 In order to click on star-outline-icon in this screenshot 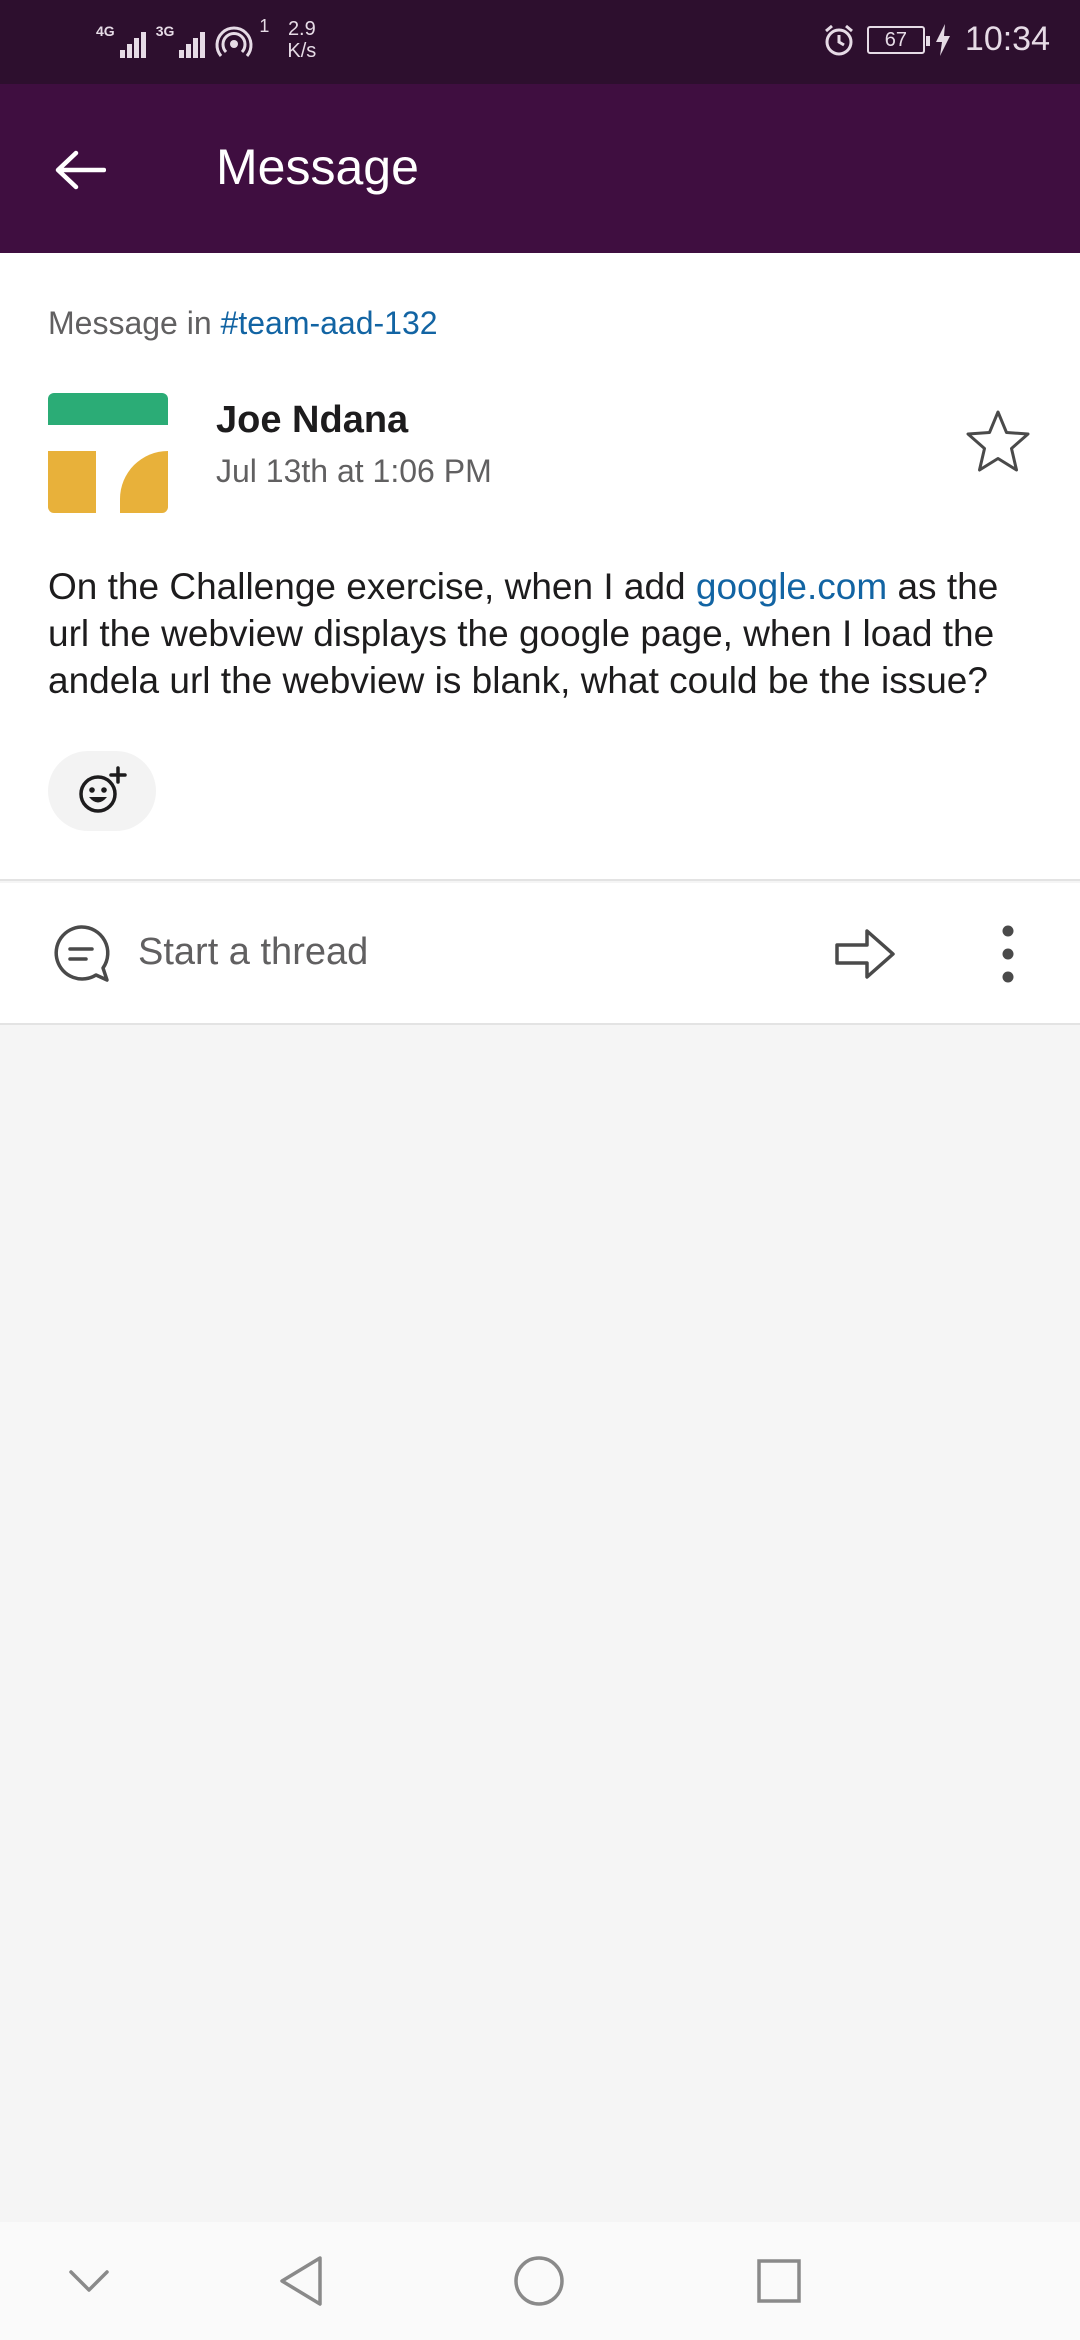, I will do `click(998, 441)`.